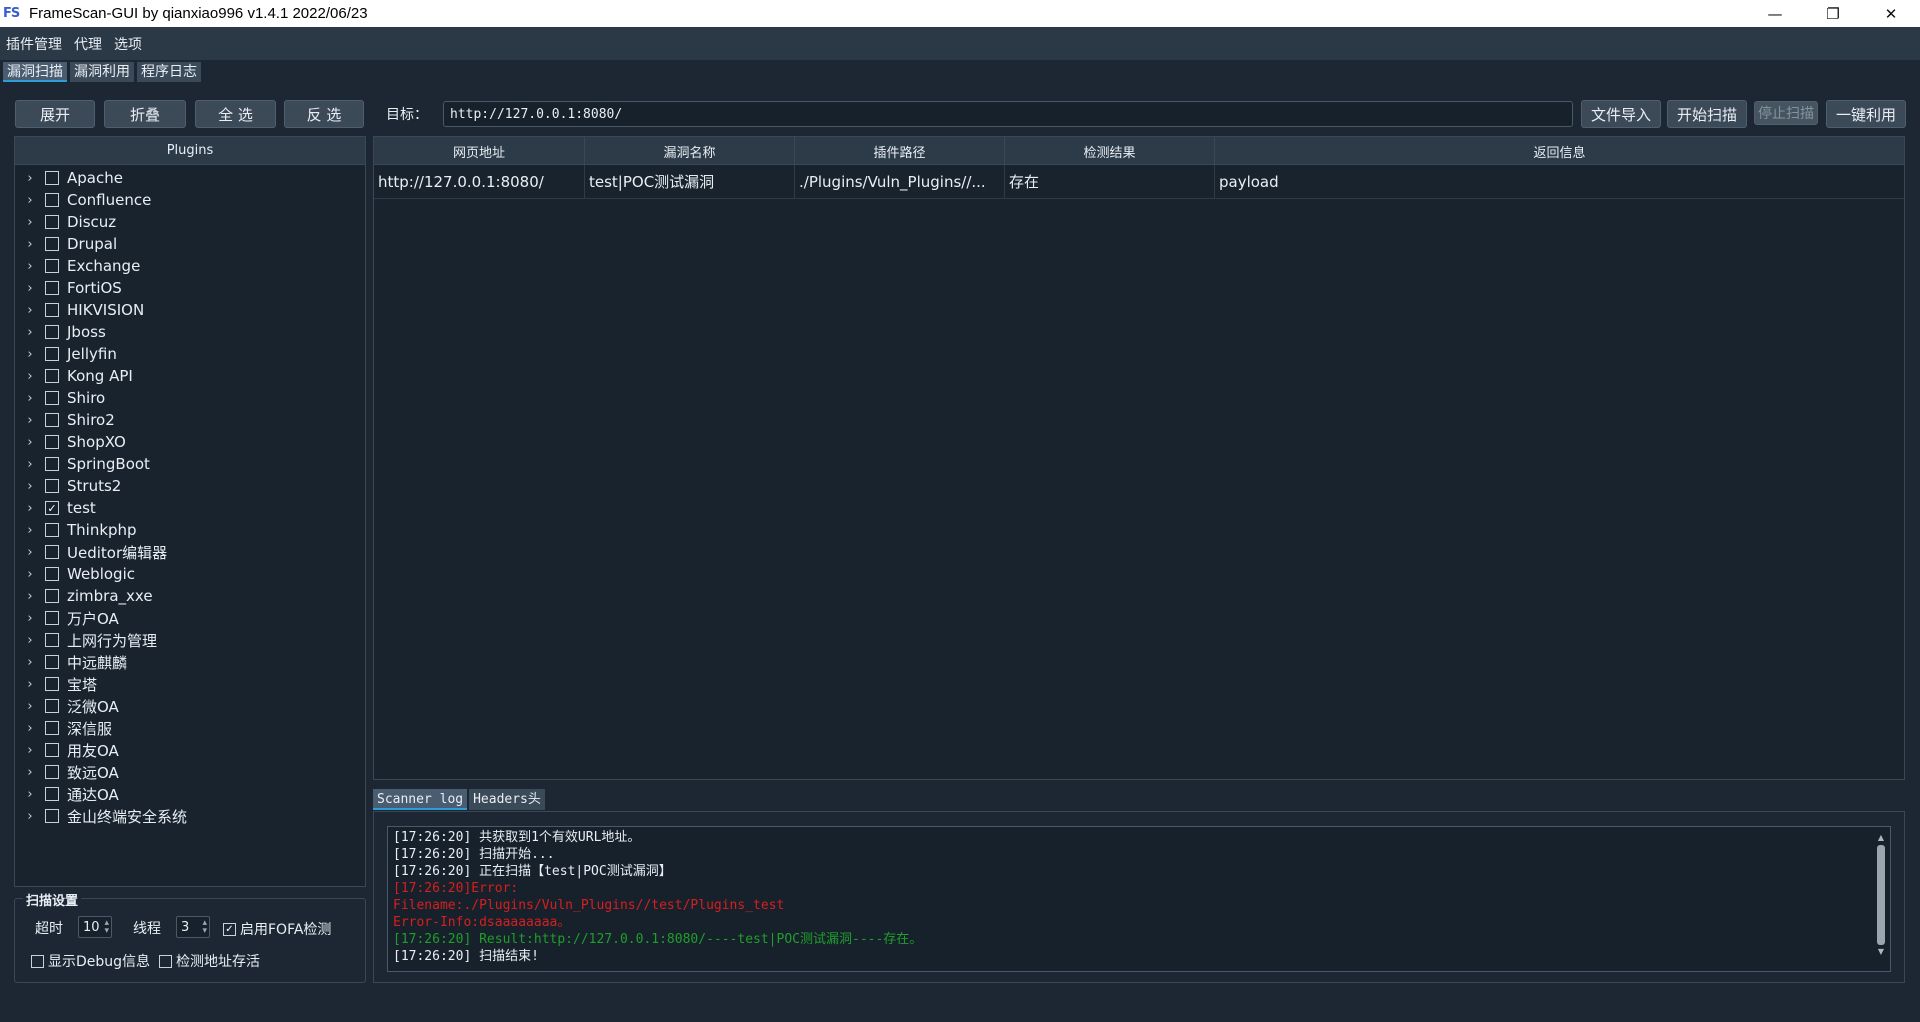  I want to click on plugin-tree-item: › 致远OA, so click(190, 772).